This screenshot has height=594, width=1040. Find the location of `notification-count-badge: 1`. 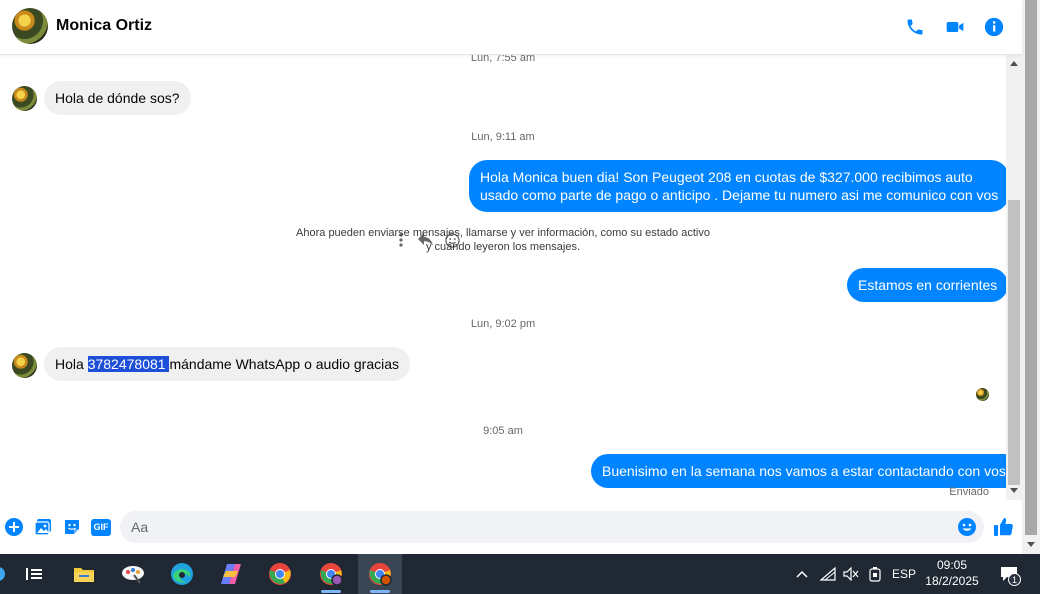

notification-count-badge: 1 is located at coordinates (1014, 579).